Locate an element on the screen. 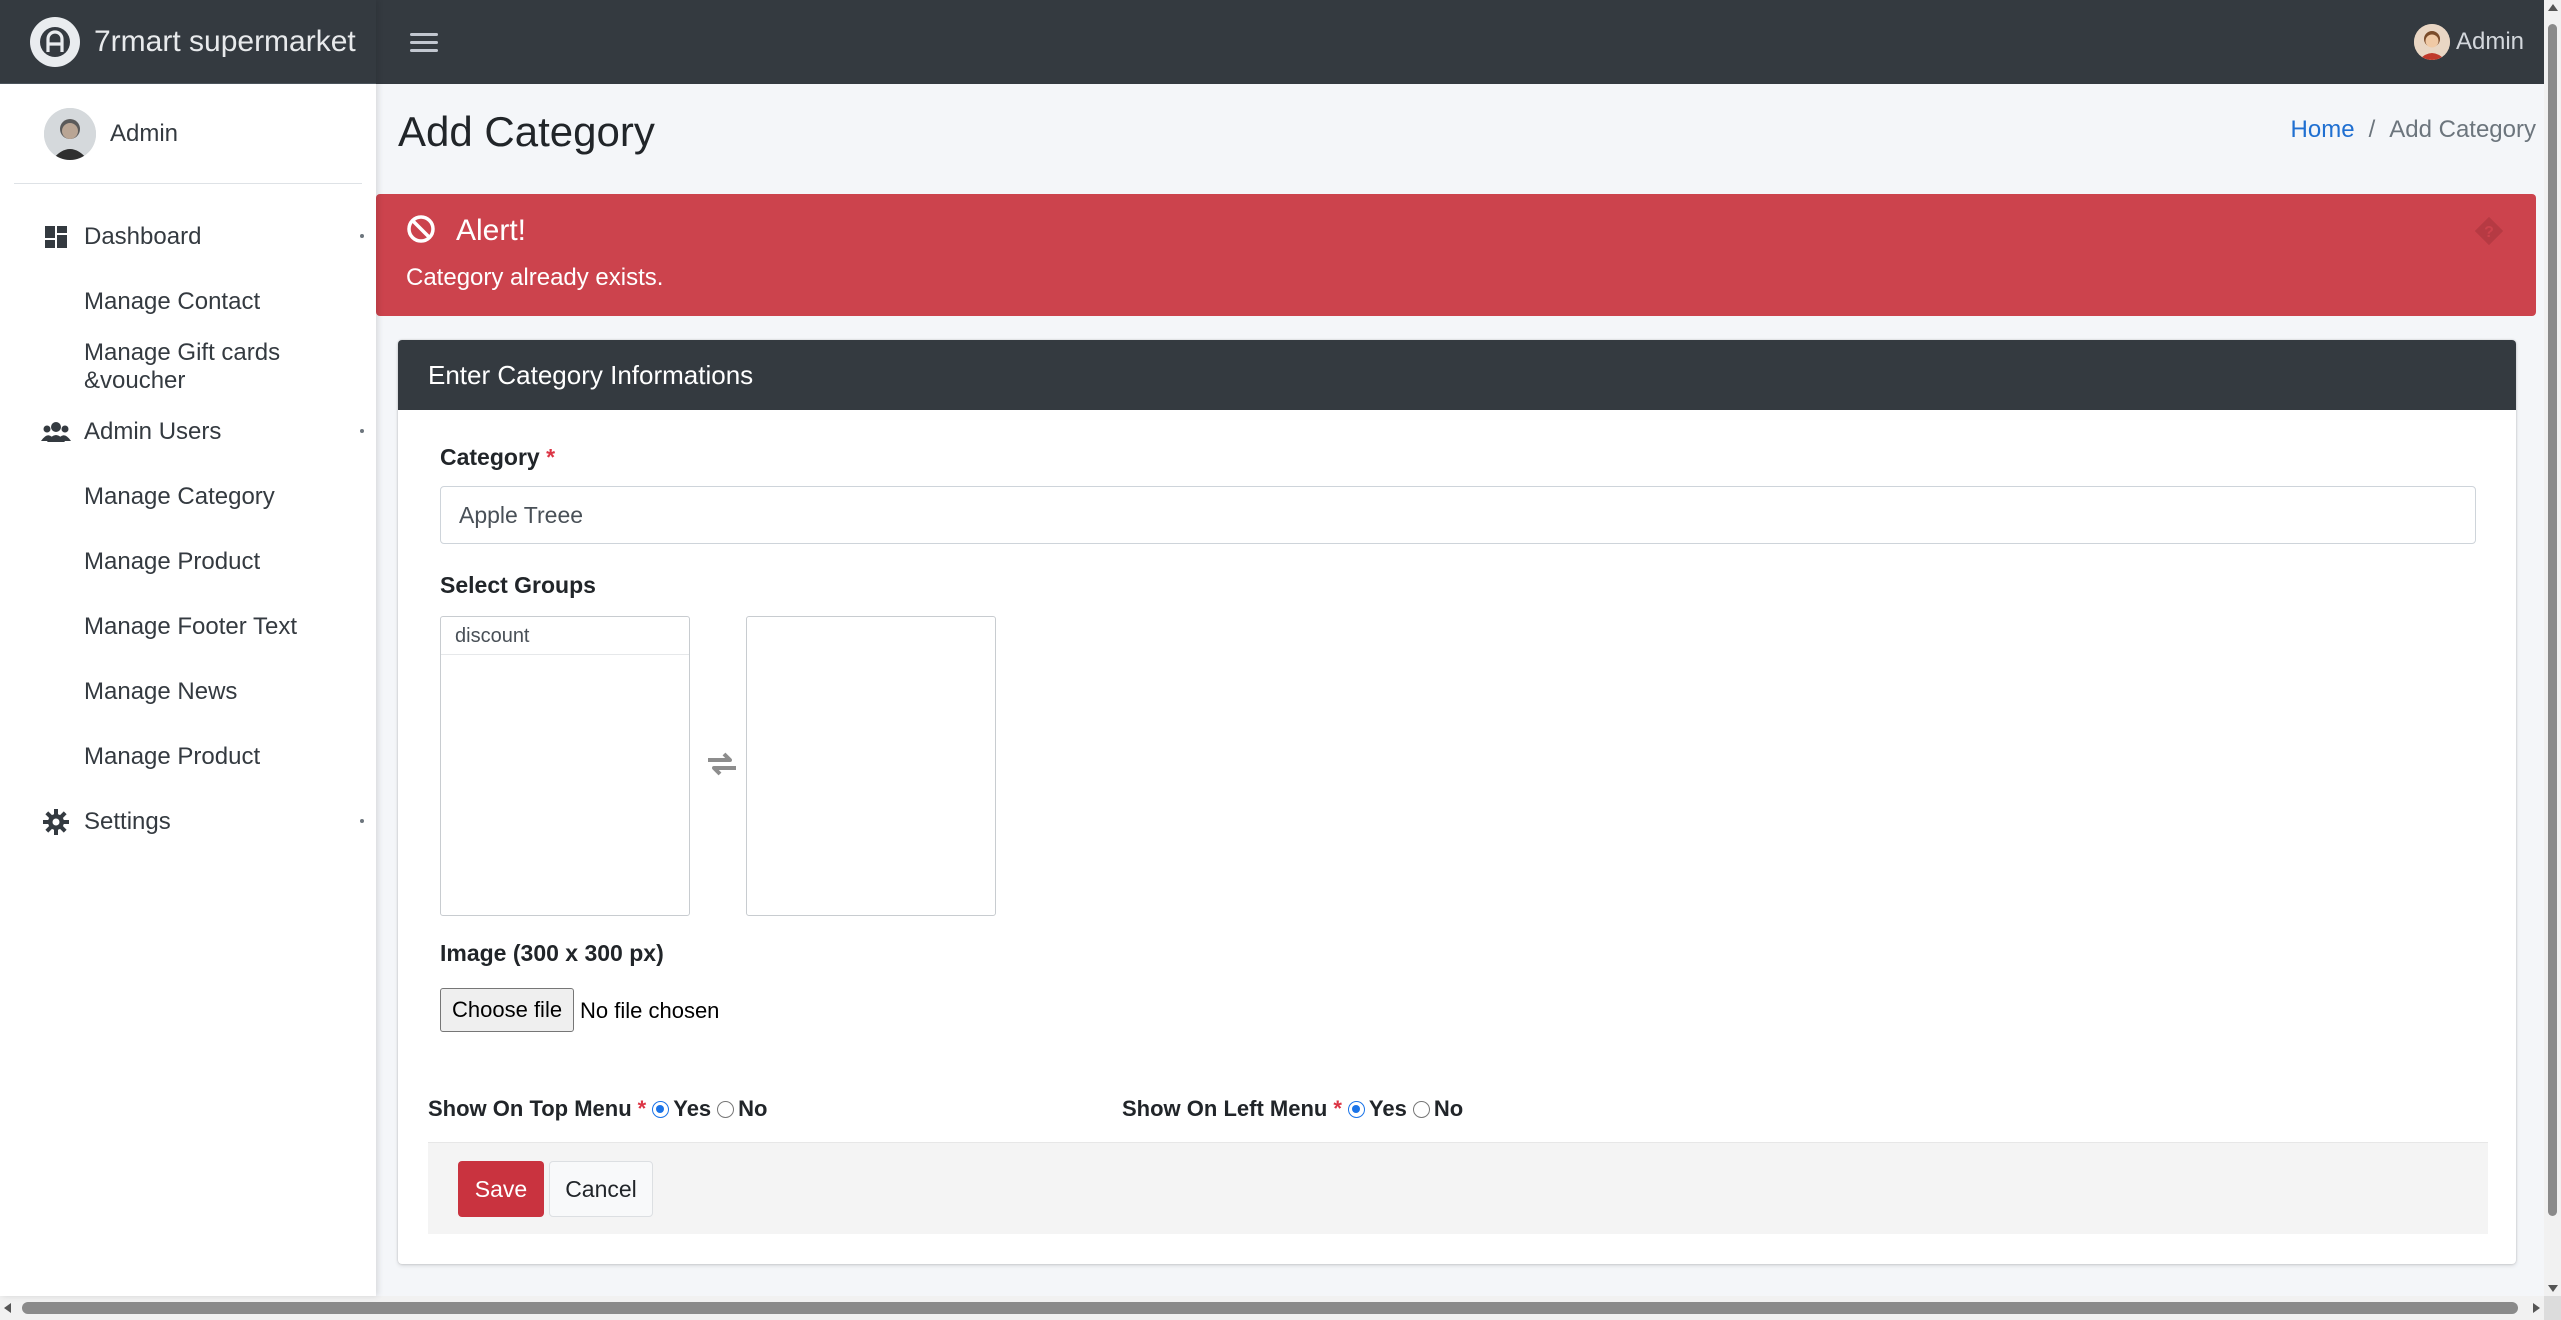 This screenshot has height=1320, width=2561. list-item: discount is located at coordinates (565, 636).